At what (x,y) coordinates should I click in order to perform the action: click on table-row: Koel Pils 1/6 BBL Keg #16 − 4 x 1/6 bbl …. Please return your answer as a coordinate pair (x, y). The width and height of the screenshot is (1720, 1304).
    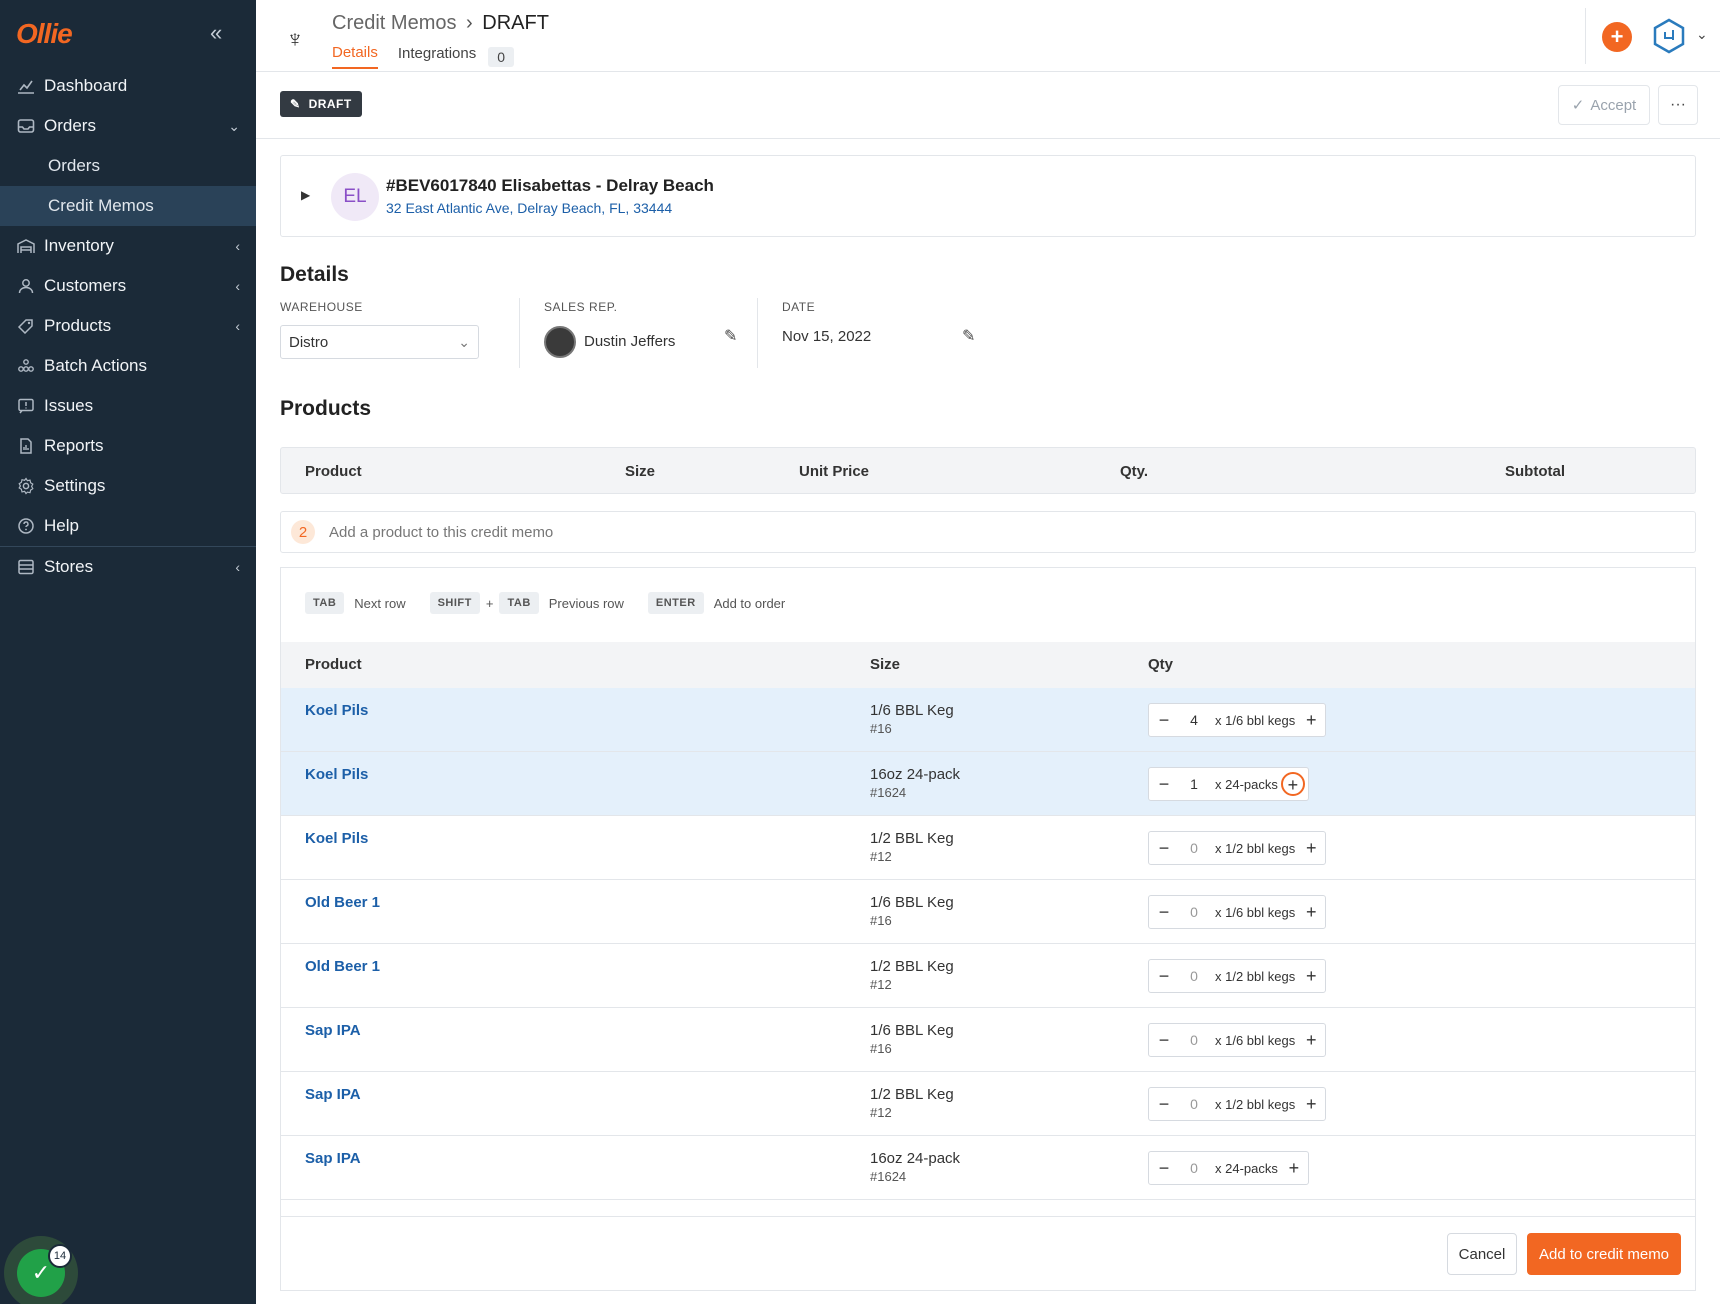
    Looking at the image, I should click on (988, 720).